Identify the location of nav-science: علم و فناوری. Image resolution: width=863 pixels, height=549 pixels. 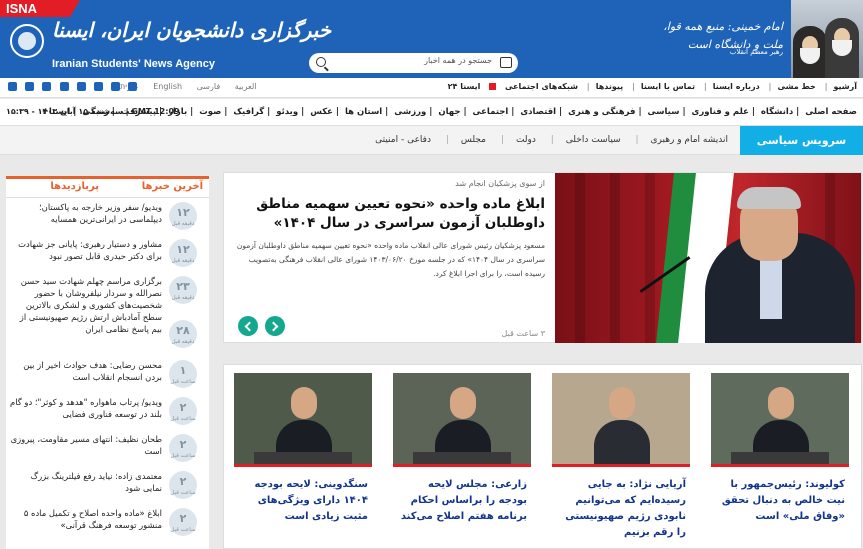
(720, 112).